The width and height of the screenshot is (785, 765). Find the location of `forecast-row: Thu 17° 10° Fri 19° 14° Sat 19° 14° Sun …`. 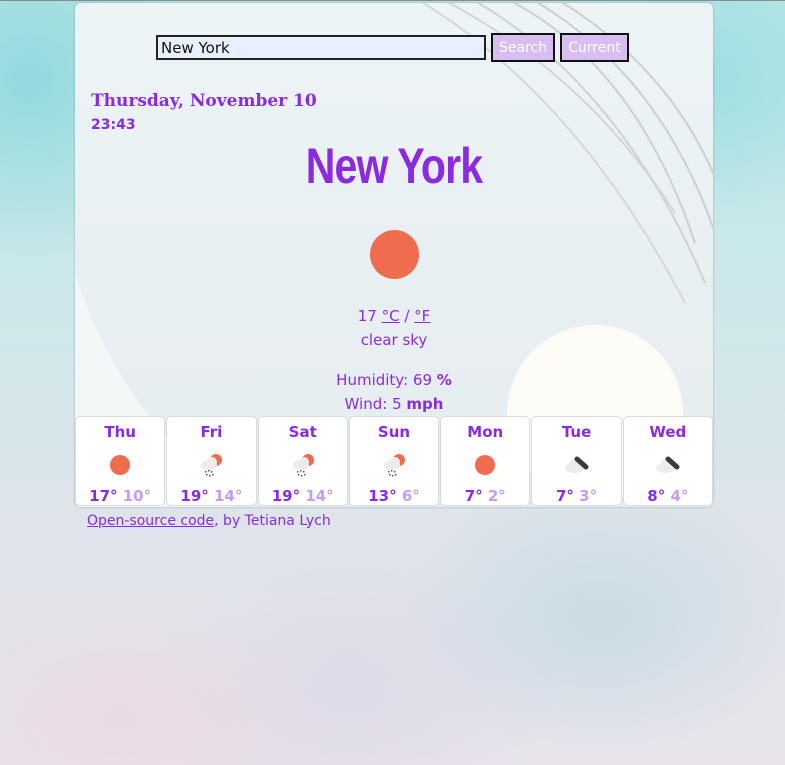

forecast-row: Thu 17° 10° Fri 19° 14° Sat 19° 14° Sun … is located at coordinates (394, 461).